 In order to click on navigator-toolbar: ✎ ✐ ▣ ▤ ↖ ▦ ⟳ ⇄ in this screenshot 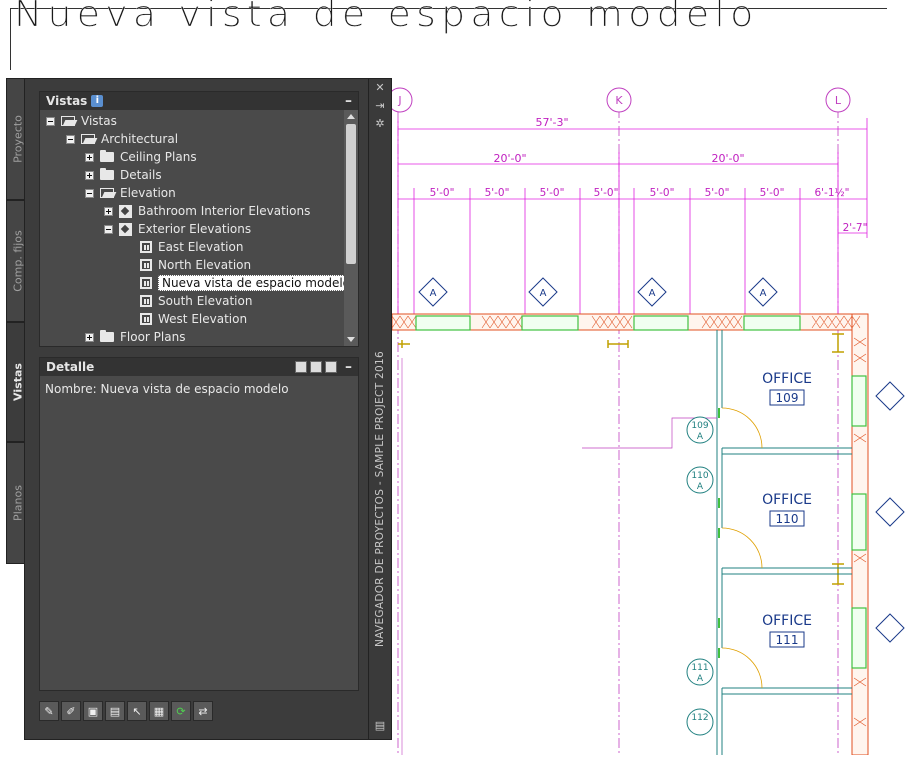, I will do `click(126, 712)`.